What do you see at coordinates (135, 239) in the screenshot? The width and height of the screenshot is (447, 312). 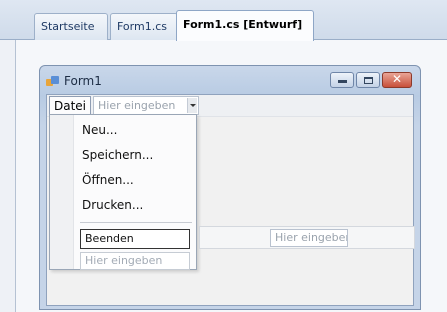 I see `menu-item-beenden-editor: Beenden` at bounding box center [135, 239].